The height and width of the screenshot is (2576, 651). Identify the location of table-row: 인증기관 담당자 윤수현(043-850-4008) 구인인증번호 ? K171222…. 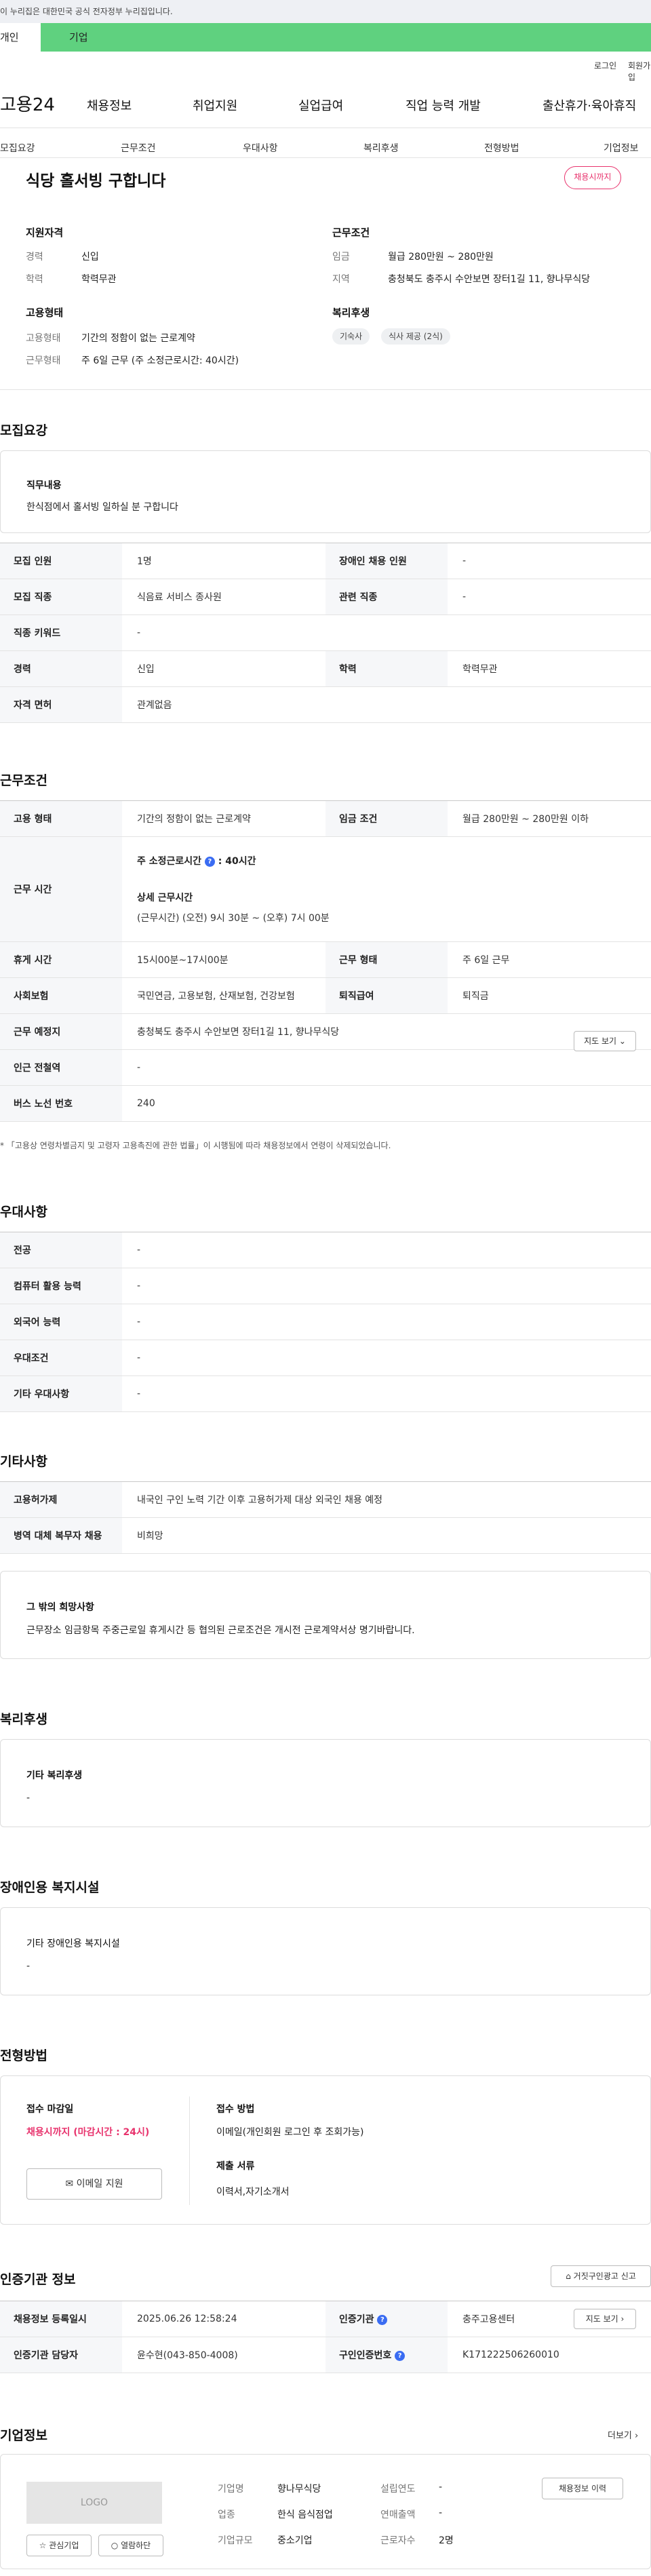
(325, 2355).